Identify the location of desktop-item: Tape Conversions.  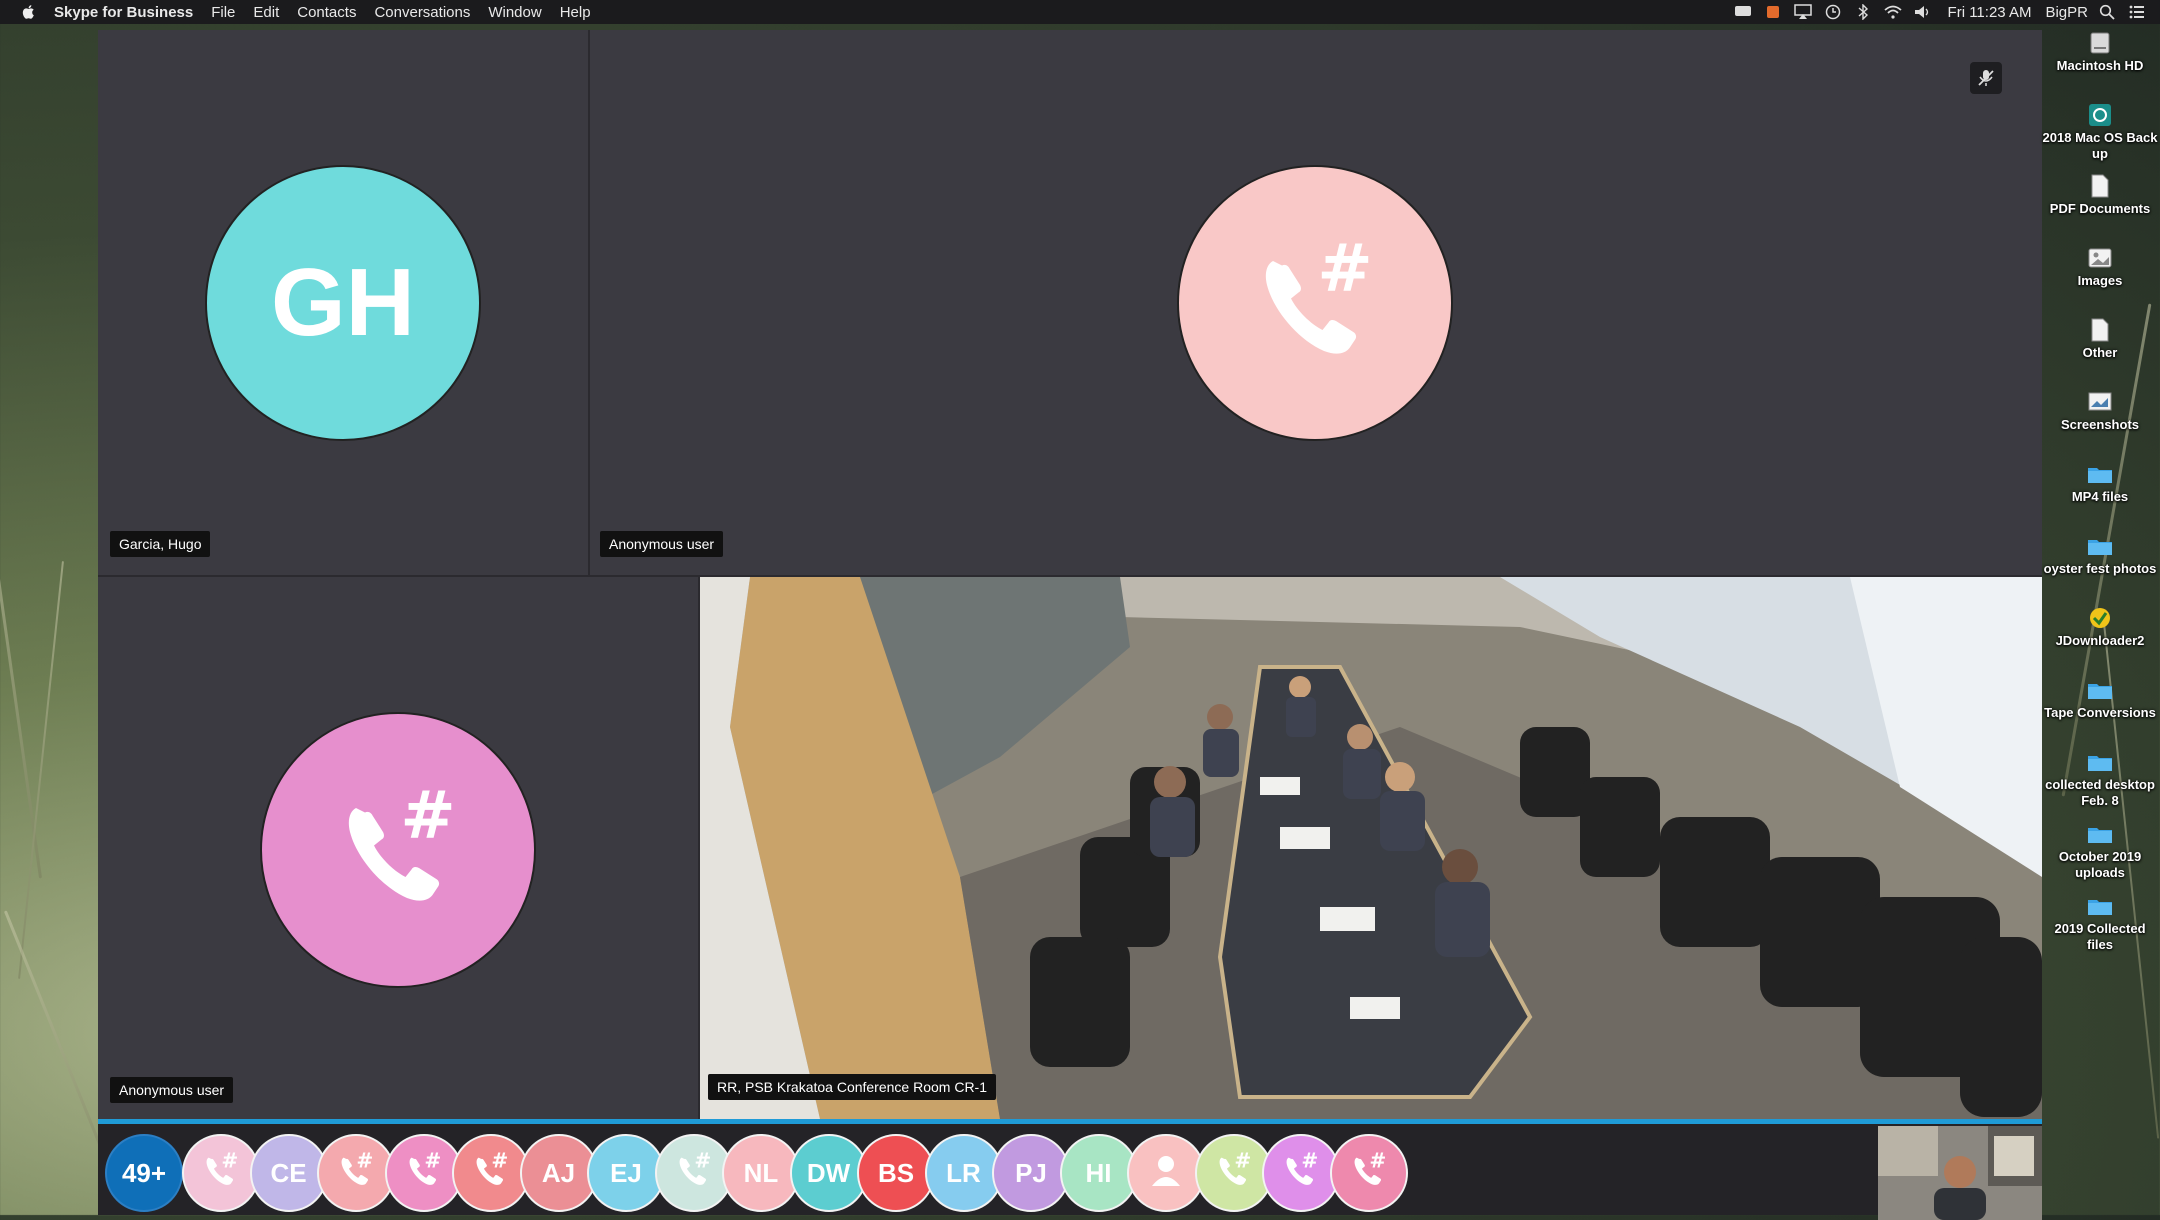
(2100, 699).